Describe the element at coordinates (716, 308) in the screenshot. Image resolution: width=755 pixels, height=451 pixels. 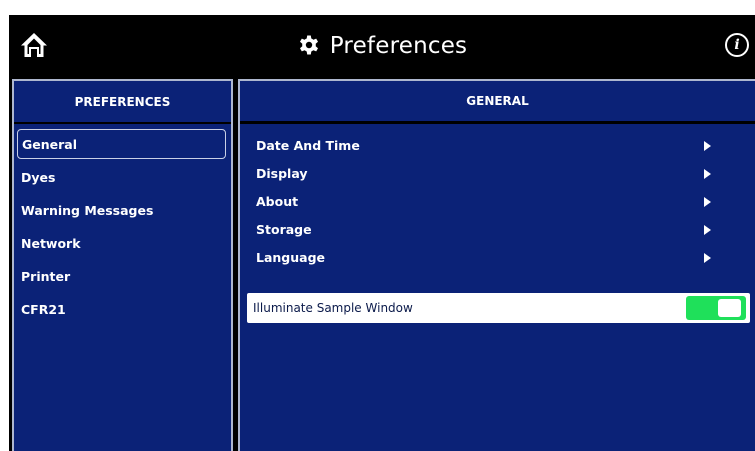
I see `illuminate-sample-window-toggle` at that location.